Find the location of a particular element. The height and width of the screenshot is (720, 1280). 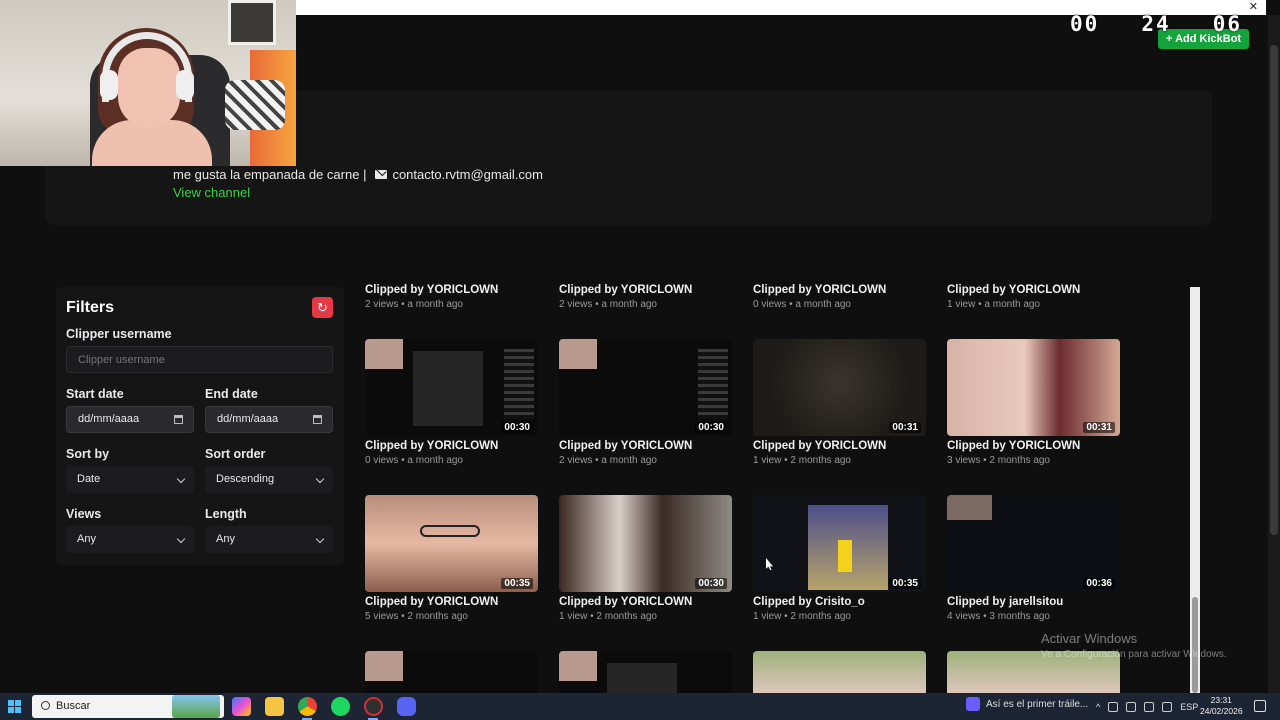

close-icon: ✕ is located at coordinates (1253, 7).